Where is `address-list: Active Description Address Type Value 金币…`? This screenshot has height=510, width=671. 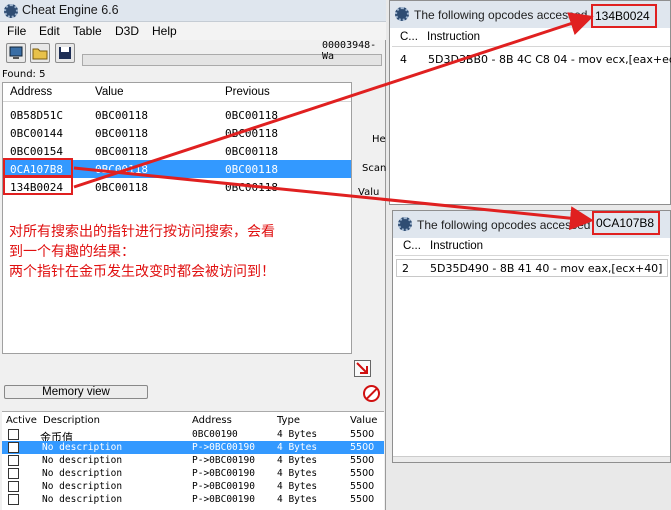
address-list: Active Description Address Type Value 金币… is located at coordinates (193, 460).